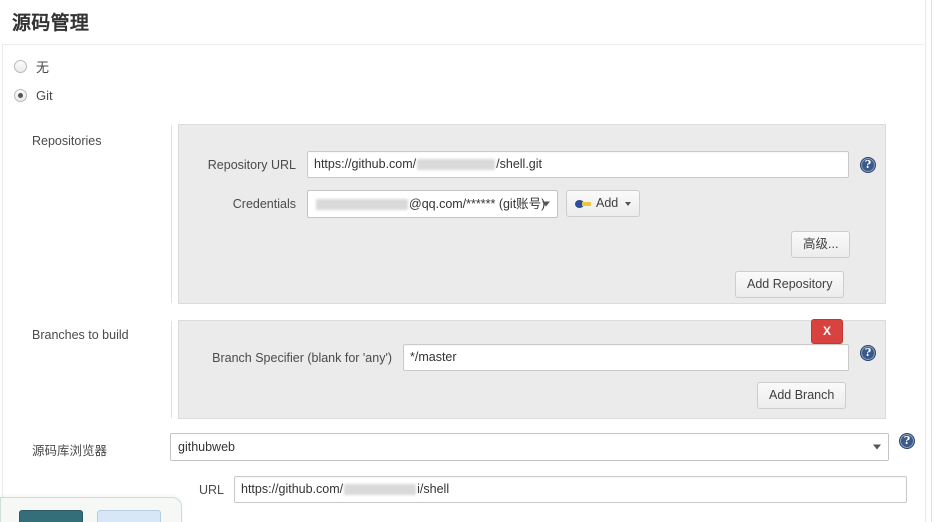  I want to click on radio-none, so click(20, 66).